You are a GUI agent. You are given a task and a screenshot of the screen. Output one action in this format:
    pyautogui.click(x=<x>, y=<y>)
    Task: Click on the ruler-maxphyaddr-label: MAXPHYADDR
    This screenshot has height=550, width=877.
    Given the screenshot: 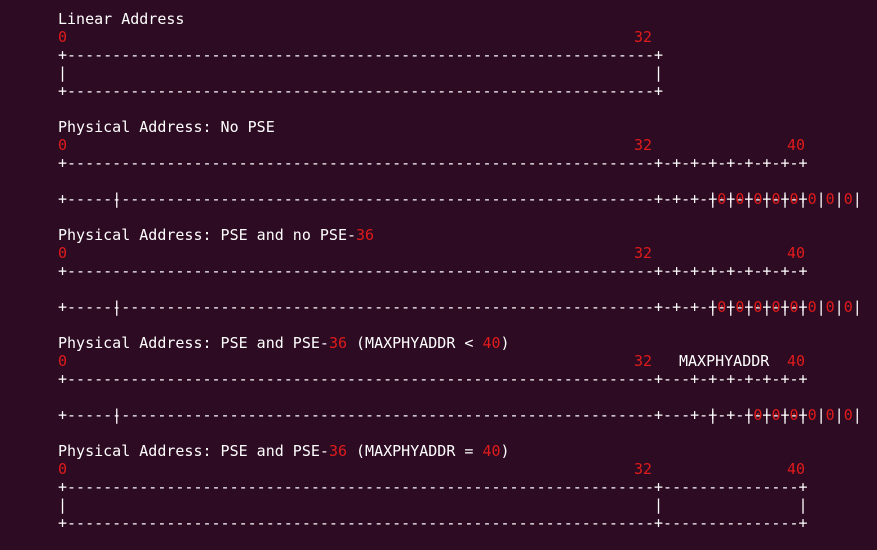 What is the action you would take?
    pyautogui.click(x=724, y=361)
    